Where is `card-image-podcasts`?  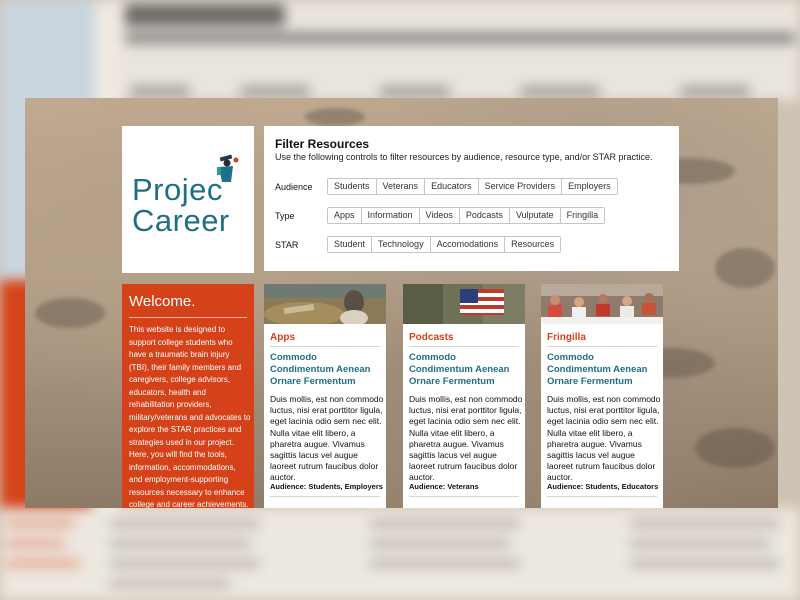 card-image-podcasts is located at coordinates (464, 304).